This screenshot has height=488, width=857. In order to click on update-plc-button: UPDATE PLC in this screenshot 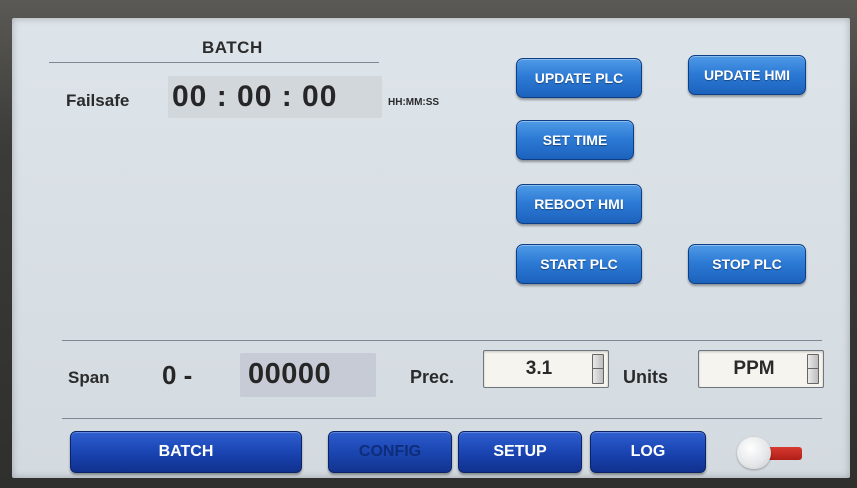, I will do `click(579, 78)`.